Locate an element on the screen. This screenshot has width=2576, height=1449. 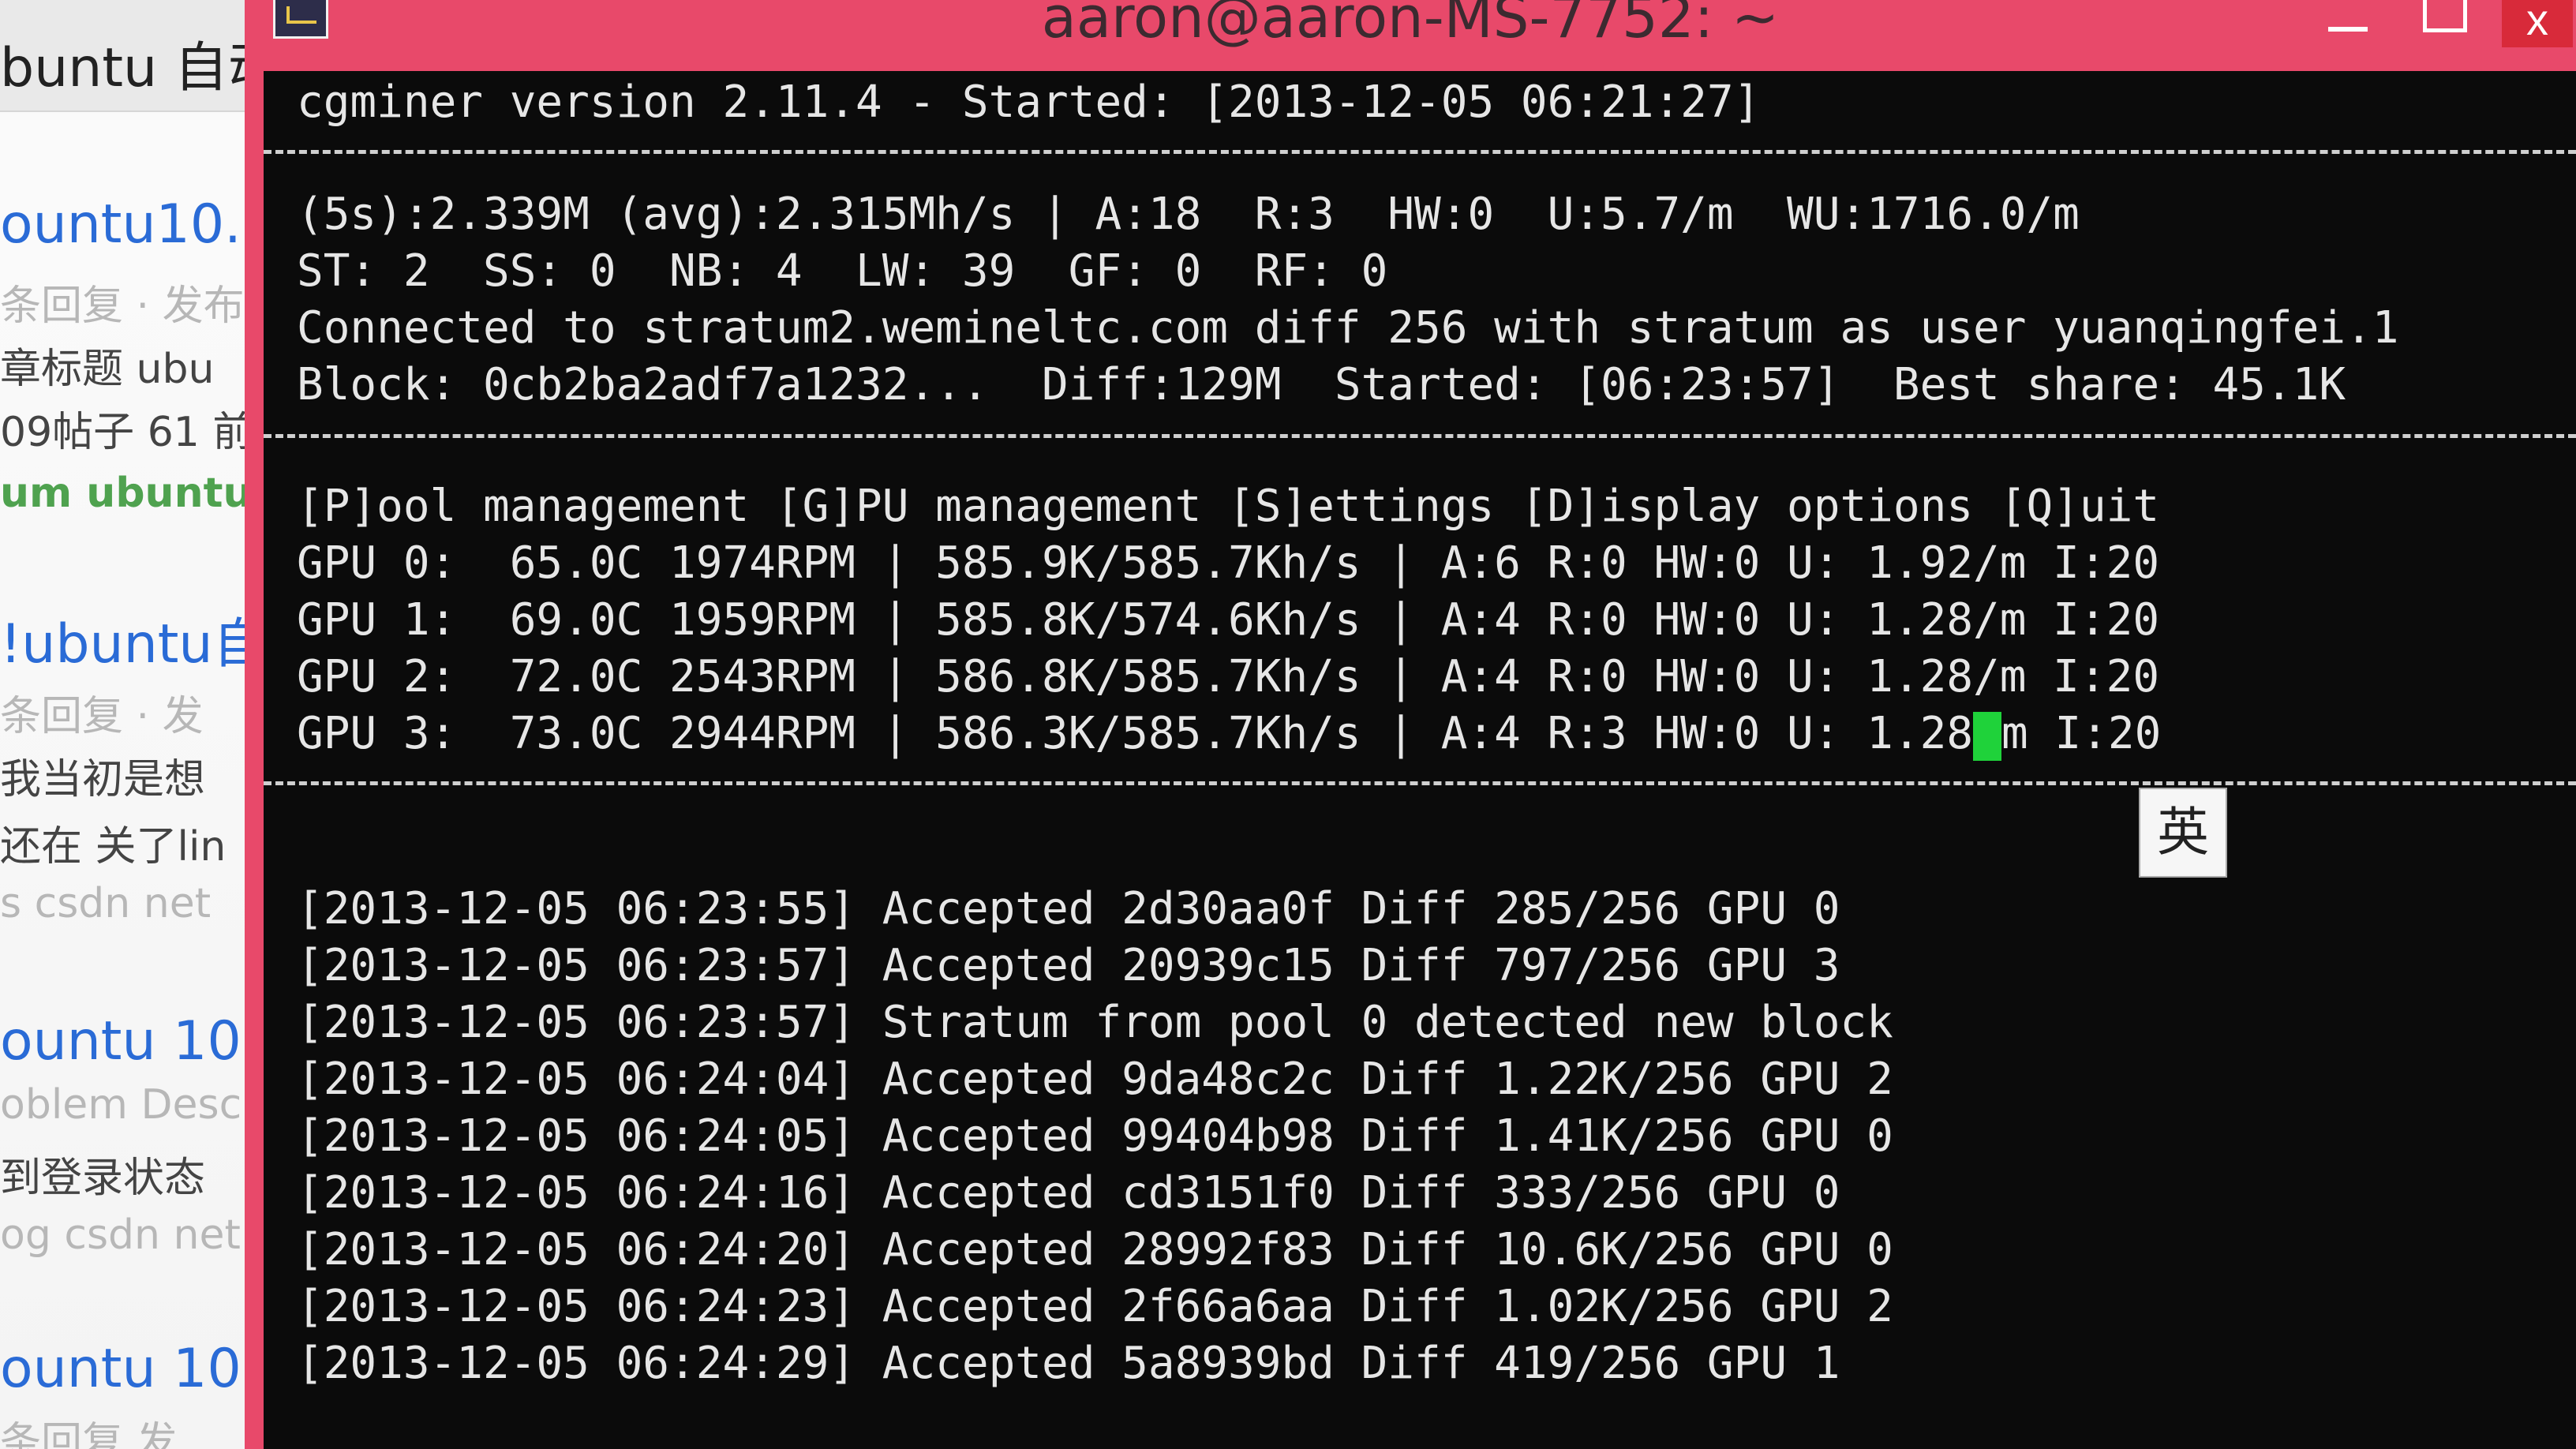
result-snippet: 我当初是想 is located at coordinates (103, 779).